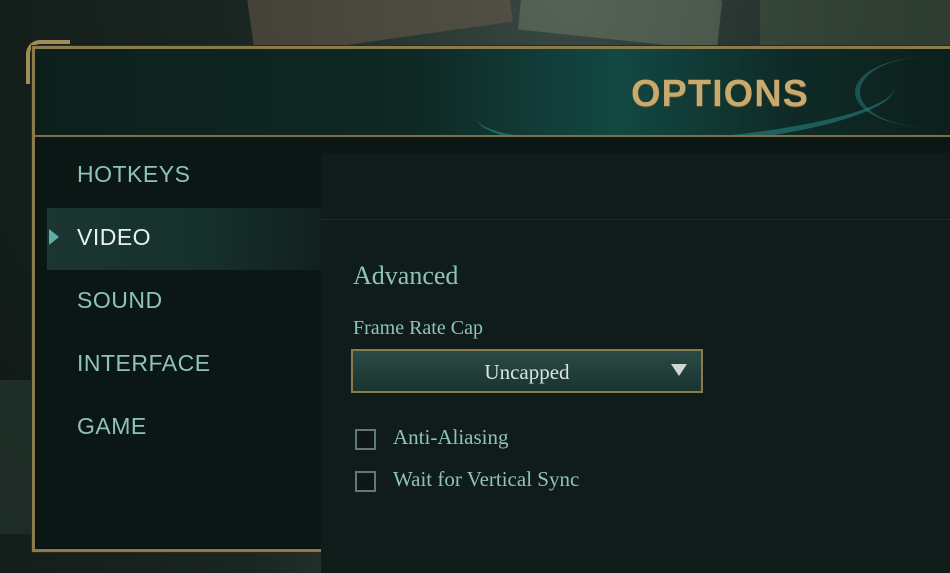 The height and width of the screenshot is (573, 950). What do you see at coordinates (134, 174) in the screenshot?
I see `sidebar-item-label: HOTKEYS` at bounding box center [134, 174].